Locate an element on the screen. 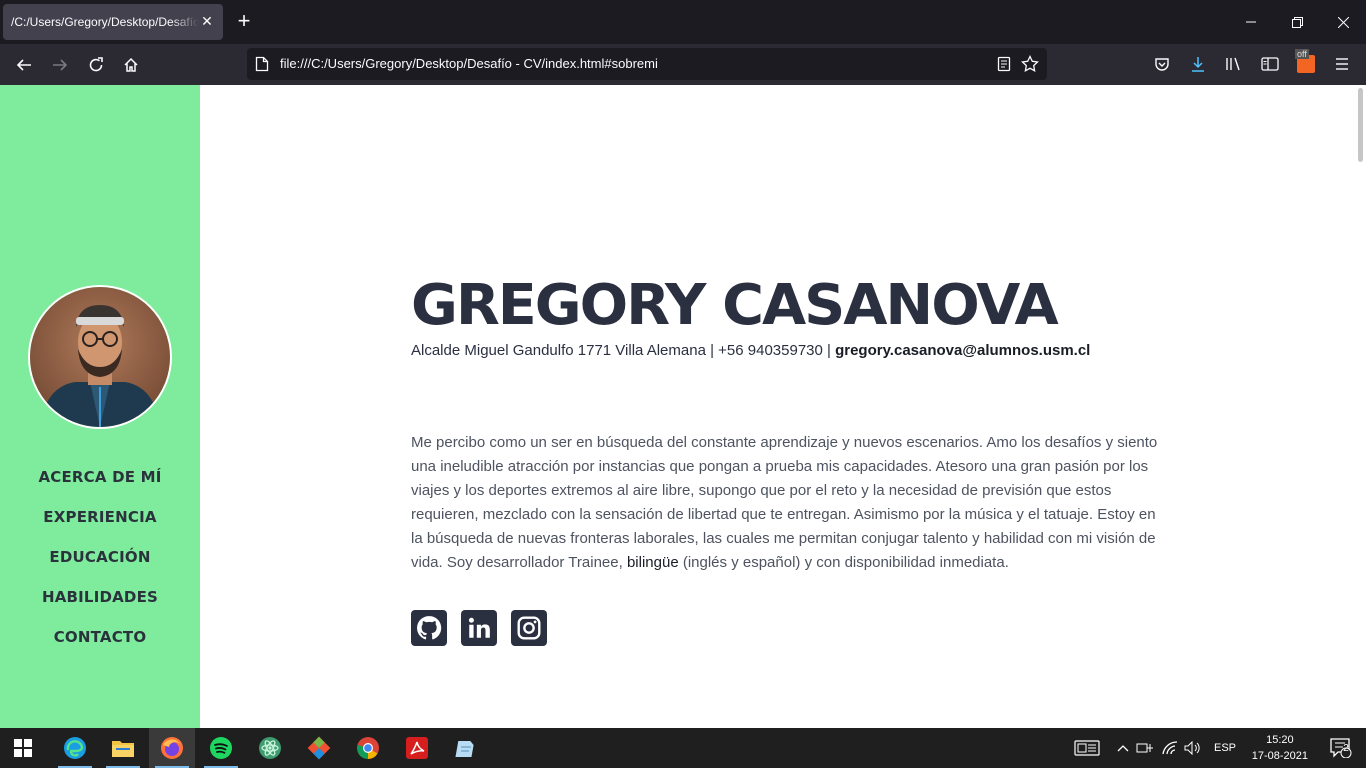  menu-button is located at coordinates (1342, 64).